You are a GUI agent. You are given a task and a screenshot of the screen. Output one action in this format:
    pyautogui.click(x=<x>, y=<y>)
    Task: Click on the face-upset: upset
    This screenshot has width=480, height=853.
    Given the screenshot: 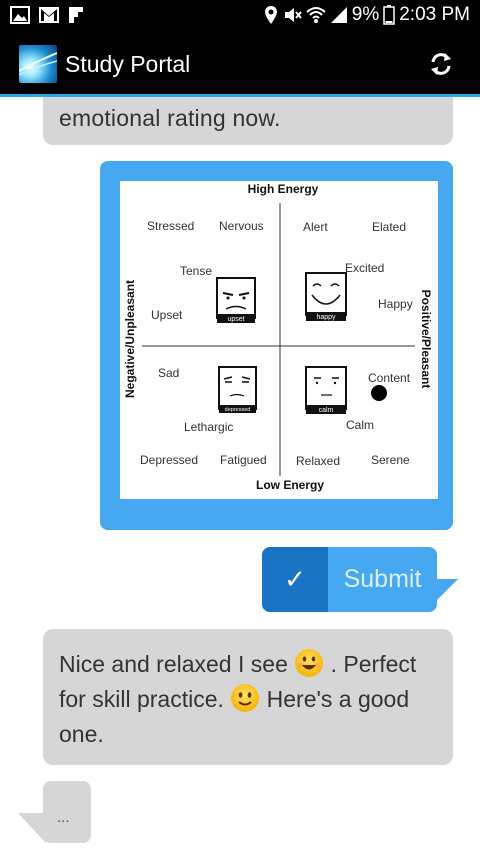 What is the action you would take?
    pyautogui.click(x=236, y=300)
    